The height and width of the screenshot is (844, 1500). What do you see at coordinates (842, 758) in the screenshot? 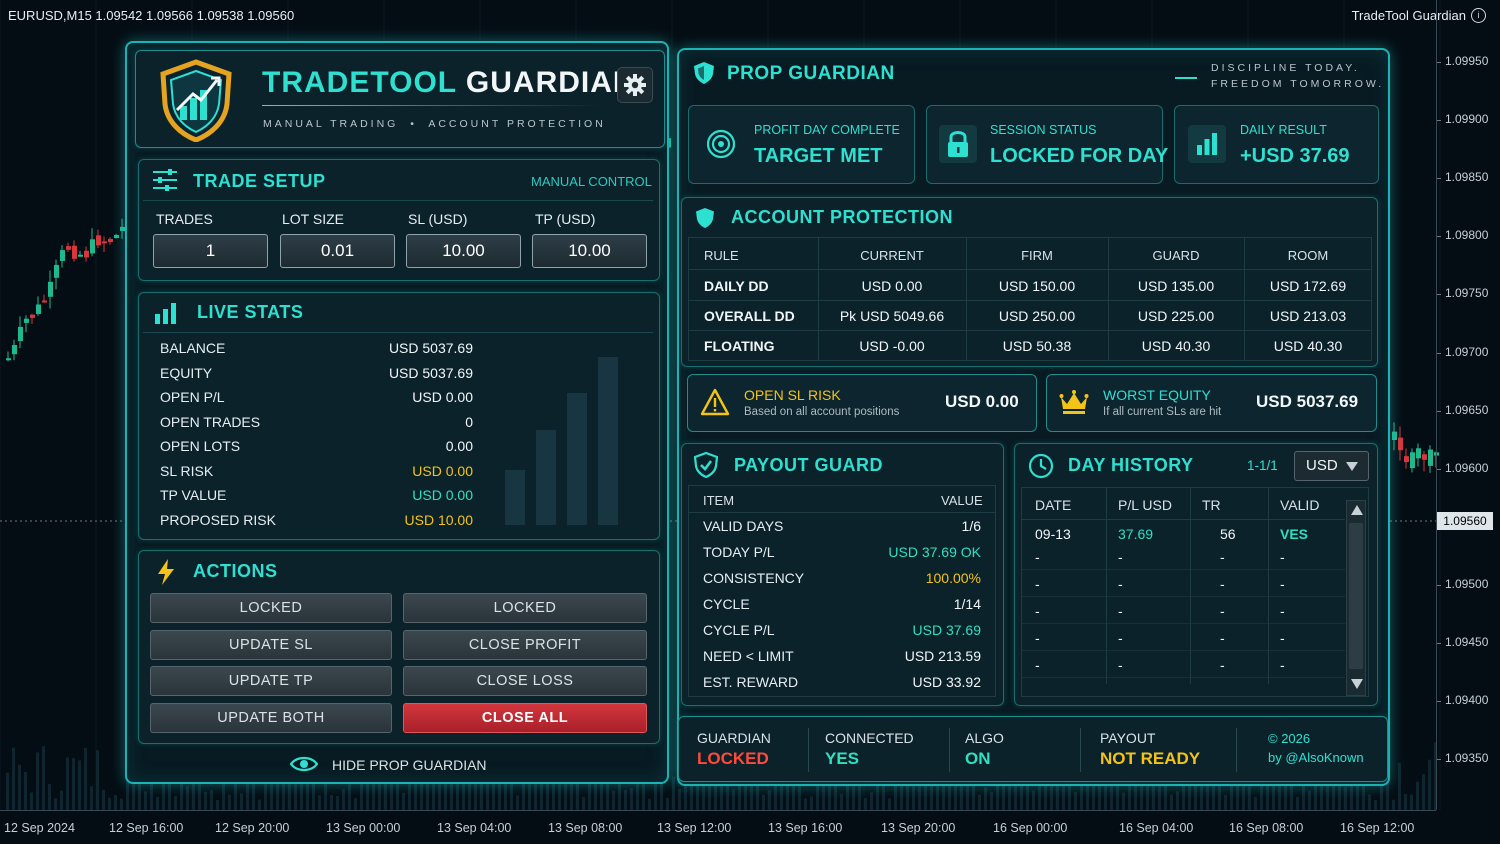
I see `status-value: YES` at bounding box center [842, 758].